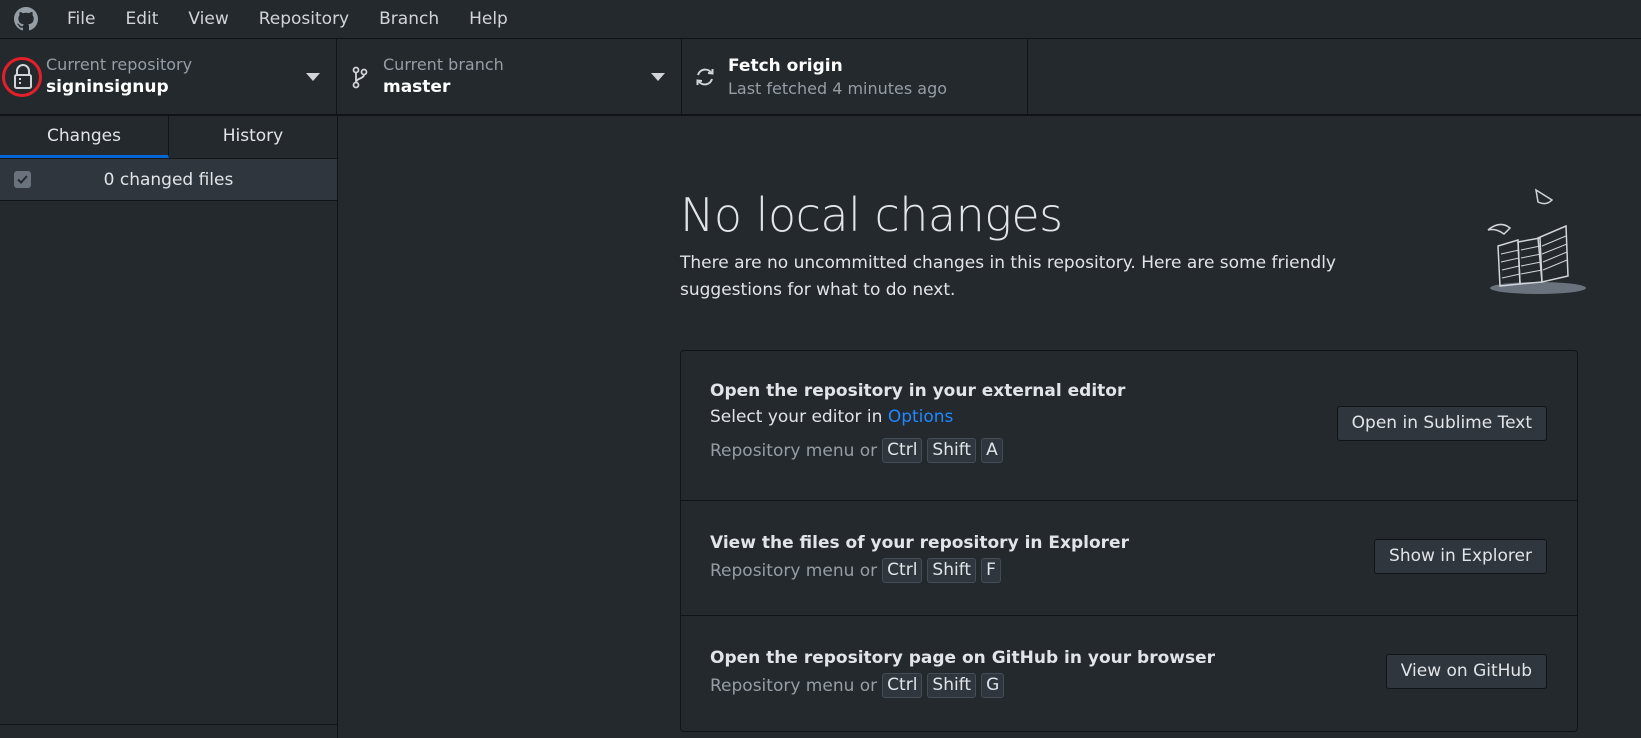 The image size is (1641, 738). Describe the element at coordinates (84, 137) in the screenshot. I see `tab-changes: Changes` at that location.